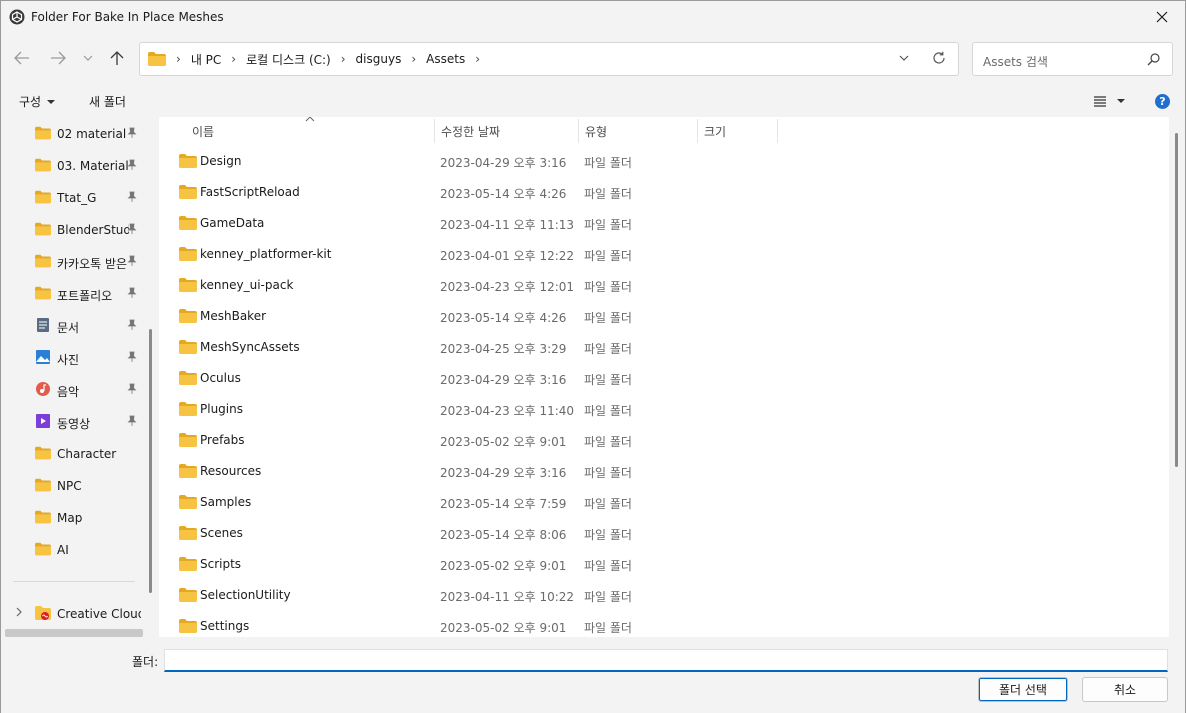  Describe the element at coordinates (43, 357) in the screenshot. I see `picture-icon` at that location.